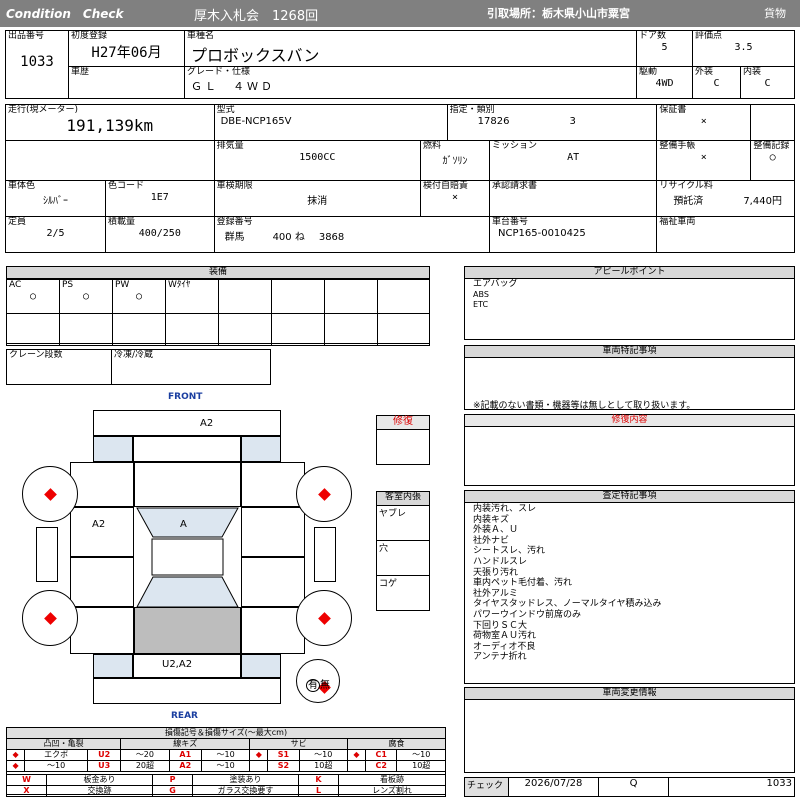  I want to click on body-color: ｼﾙﾊﾞｰ, so click(55, 201).